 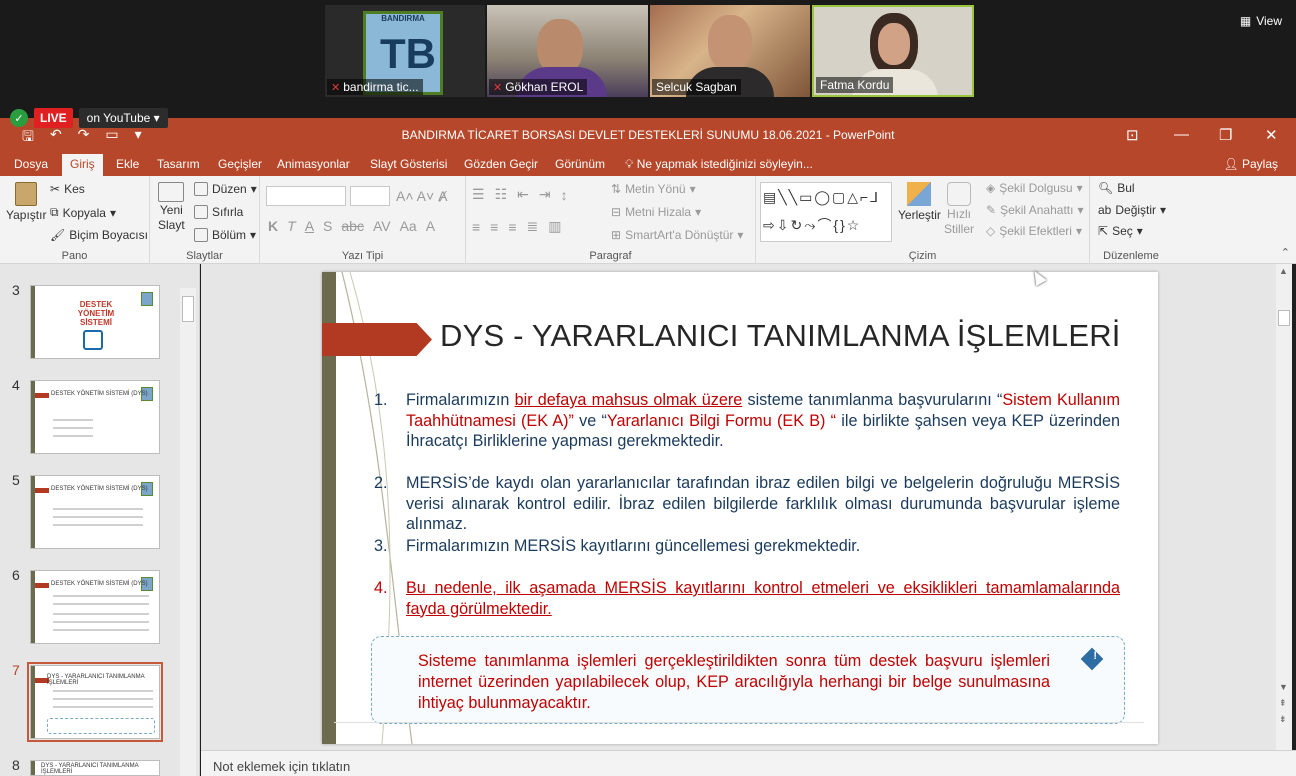 I want to click on thumbnail-scrollbar, so click(x=188, y=532).